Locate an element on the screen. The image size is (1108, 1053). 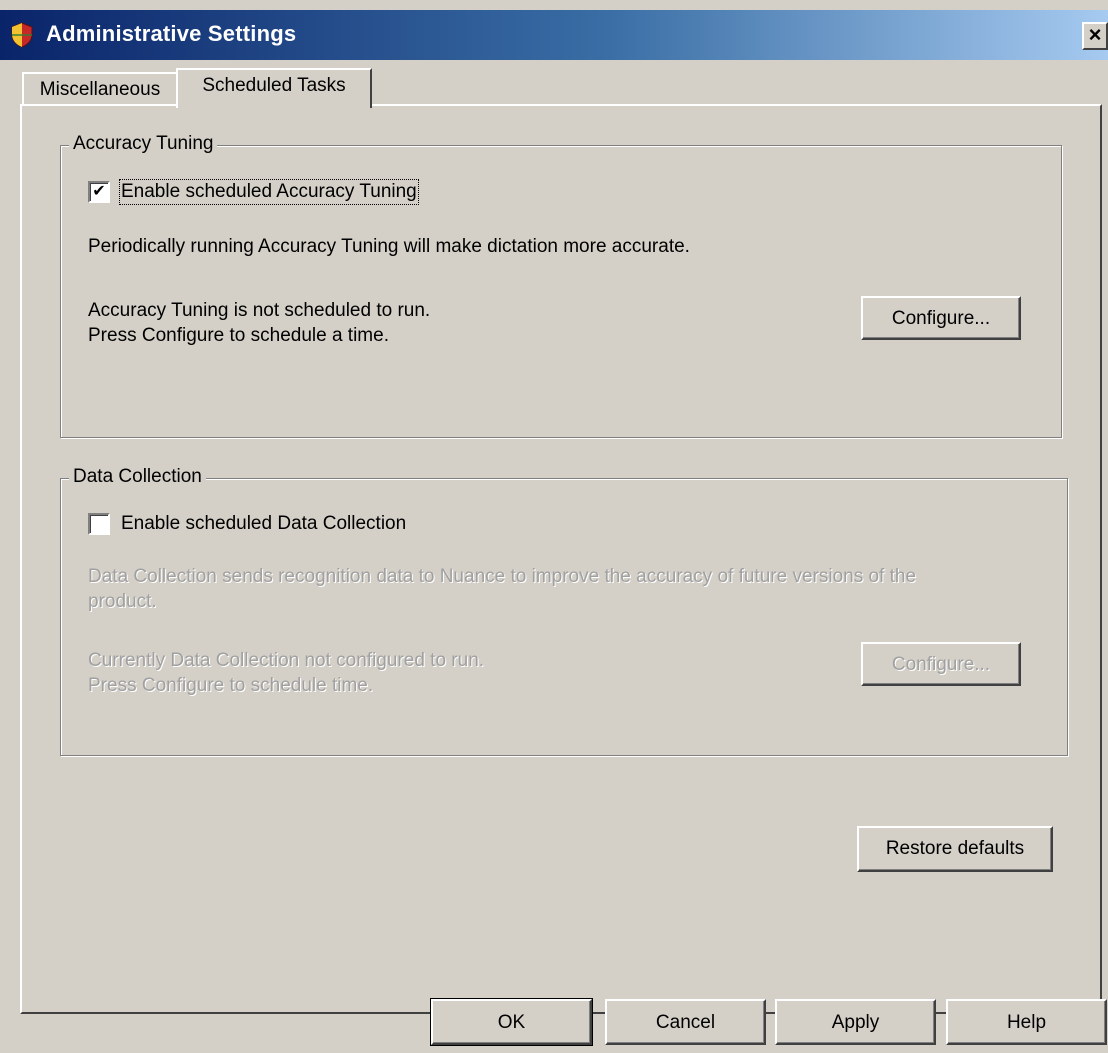
cancel-button-label: Cancel is located at coordinates (685, 1022).